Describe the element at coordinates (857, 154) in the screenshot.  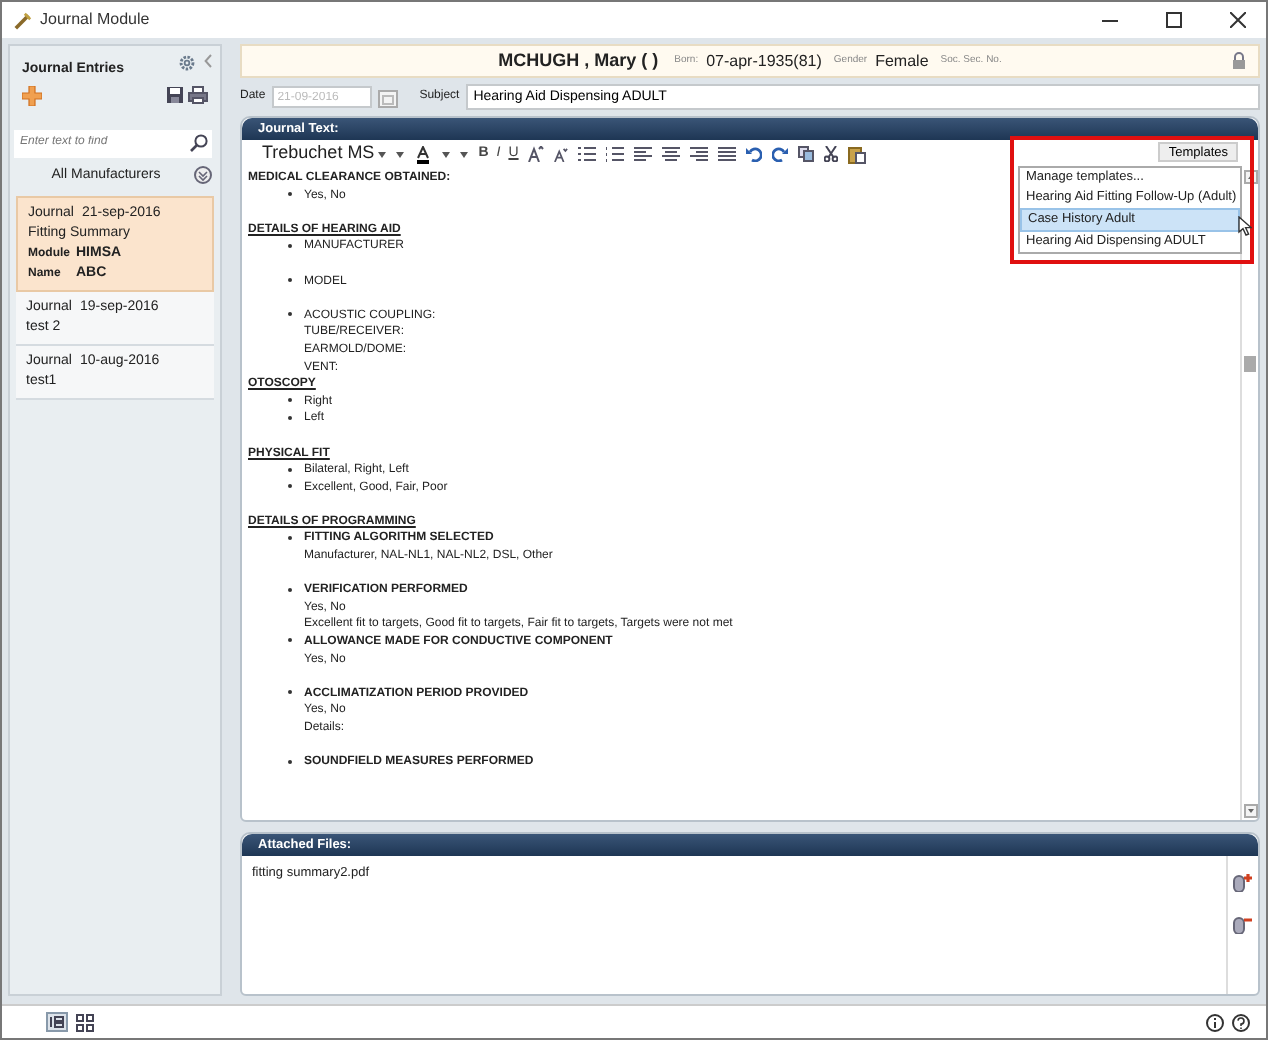
I see `paste-icon` at that location.